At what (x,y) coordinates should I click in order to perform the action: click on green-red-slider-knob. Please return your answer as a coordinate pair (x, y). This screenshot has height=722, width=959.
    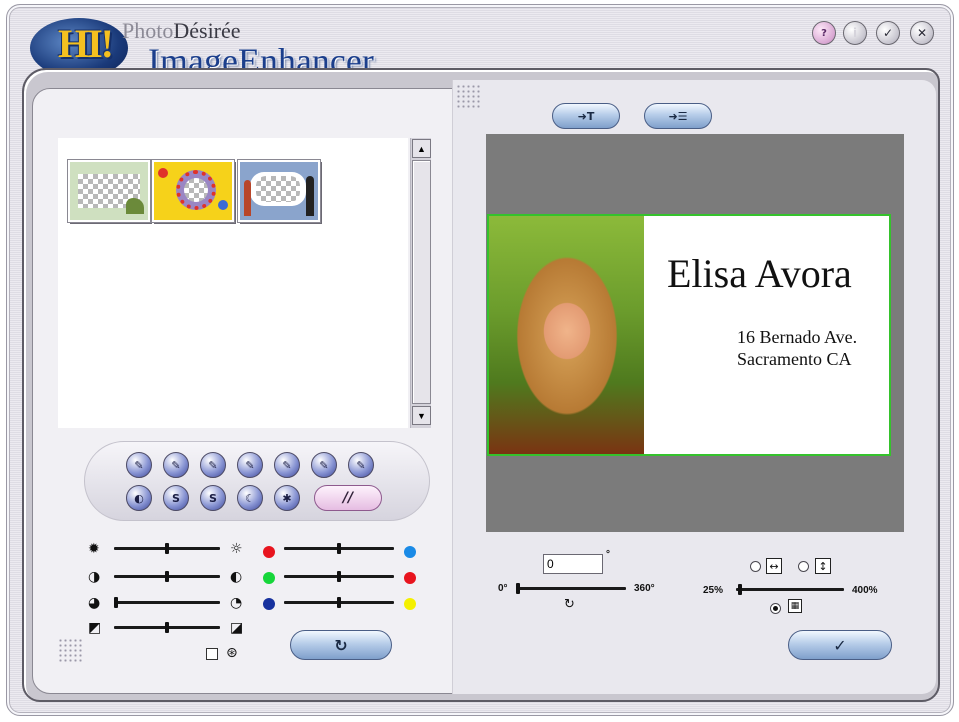
    Looking at the image, I should click on (339, 576).